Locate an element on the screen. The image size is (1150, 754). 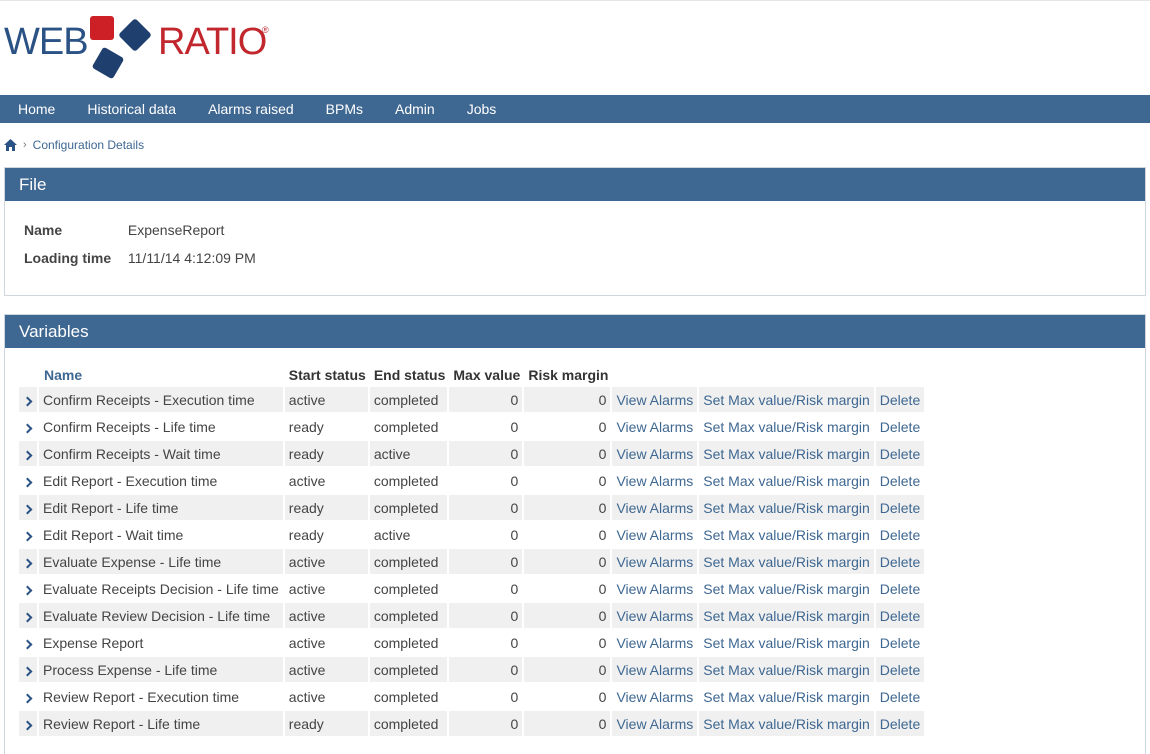
logo-text-web: WEB is located at coordinates (46, 42).